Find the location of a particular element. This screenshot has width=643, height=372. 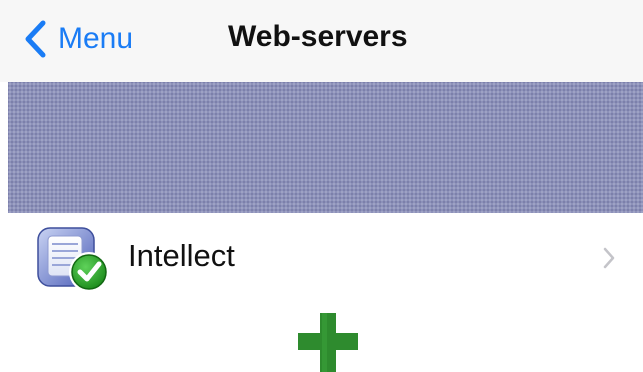

back-button-label: Menu is located at coordinates (96, 38).